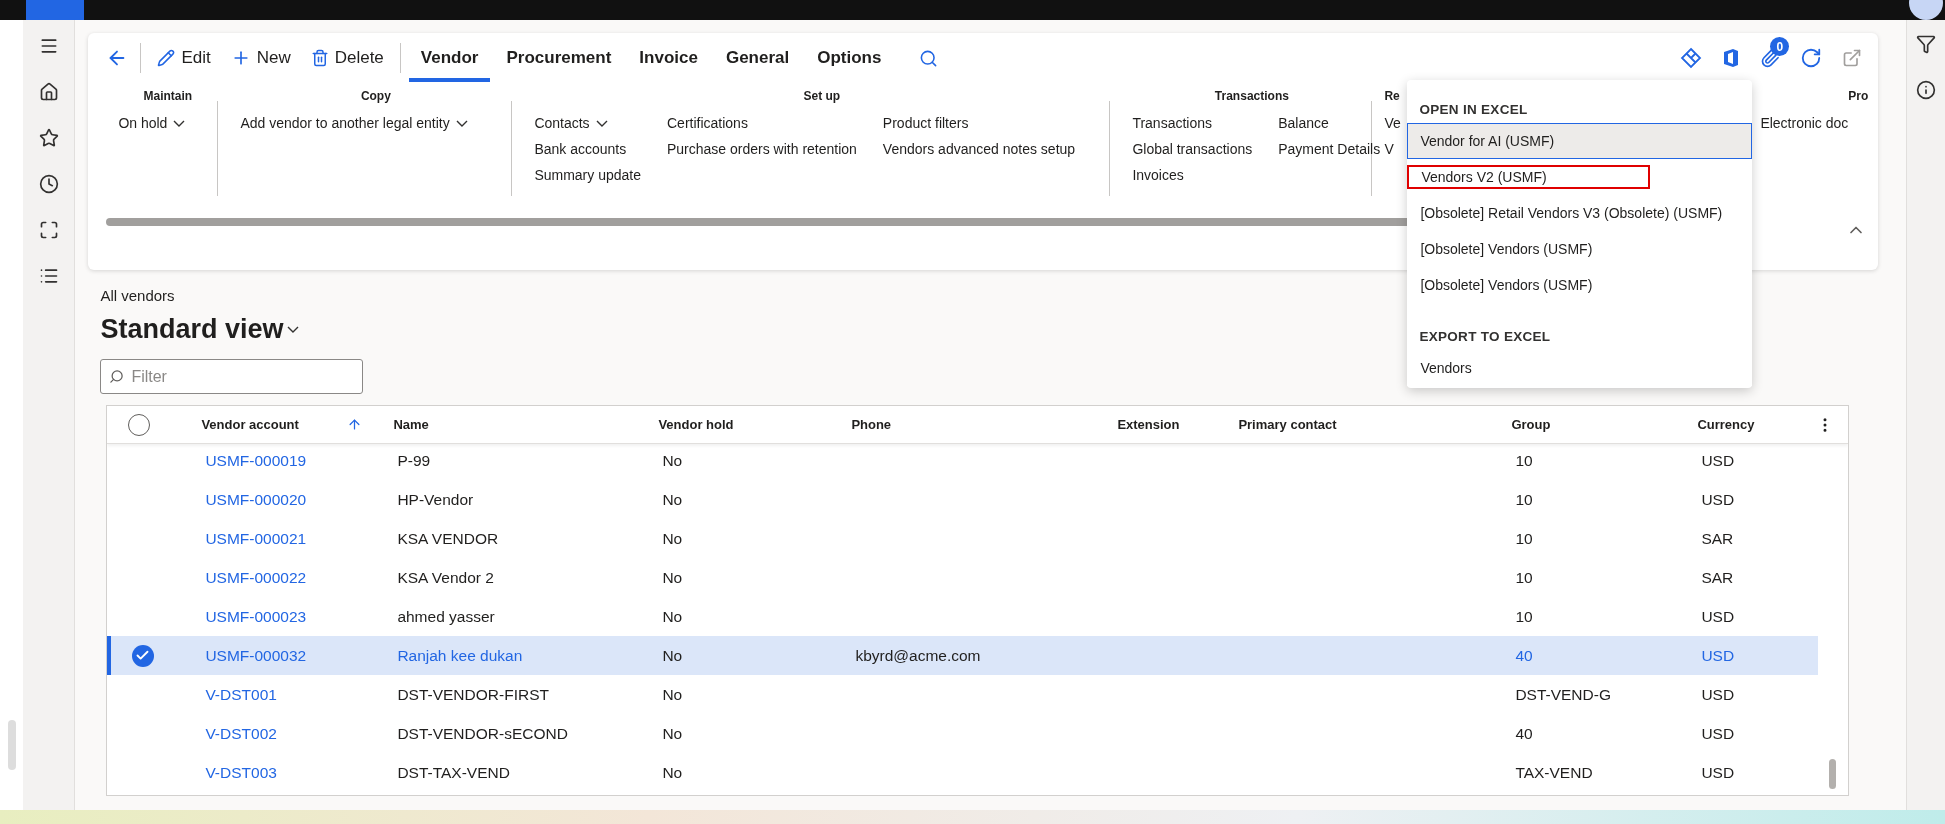  I want to click on ribbon-tab: Procurement, so click(559, 58).